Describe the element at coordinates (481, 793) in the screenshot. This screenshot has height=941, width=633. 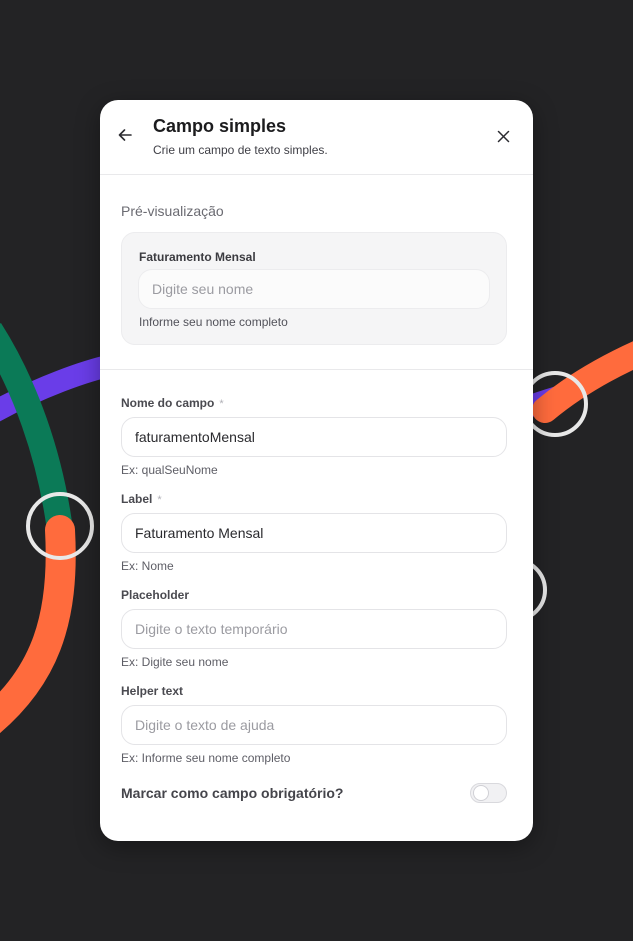
I see `toggle-knob` at that location.